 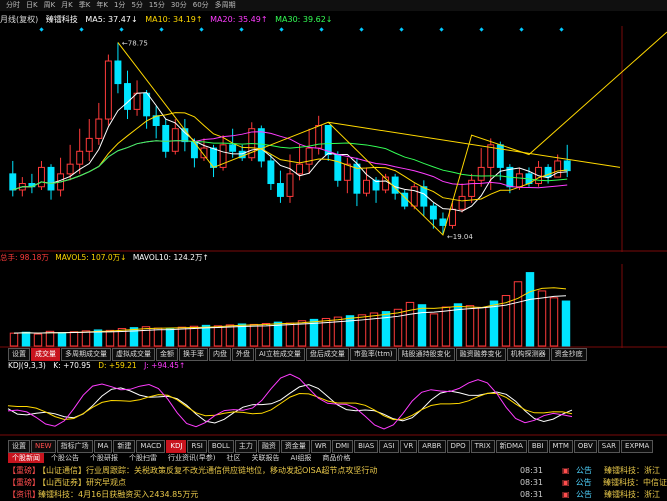 What do you see at coordinates (26, 457) in the screenshot?
I see `news-tab: 个股新闻` at bounding box center [26, 457].